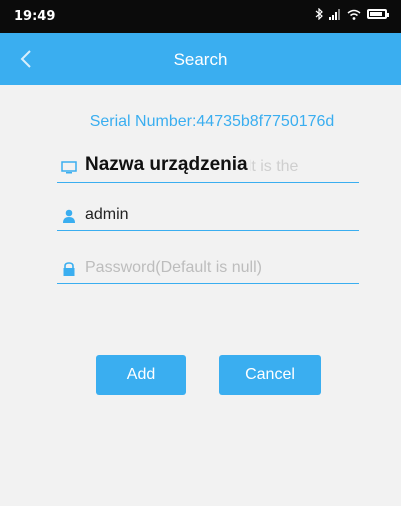 This screenshot has width=401, height=506. I want to click on page-title: Search, so click(200, 59).